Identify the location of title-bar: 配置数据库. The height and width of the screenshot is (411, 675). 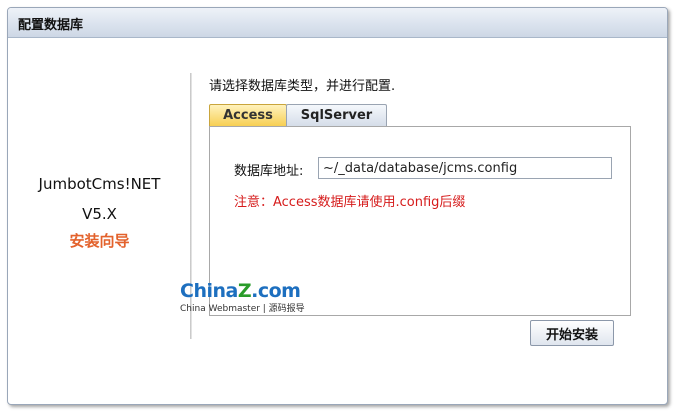
(337, 23).